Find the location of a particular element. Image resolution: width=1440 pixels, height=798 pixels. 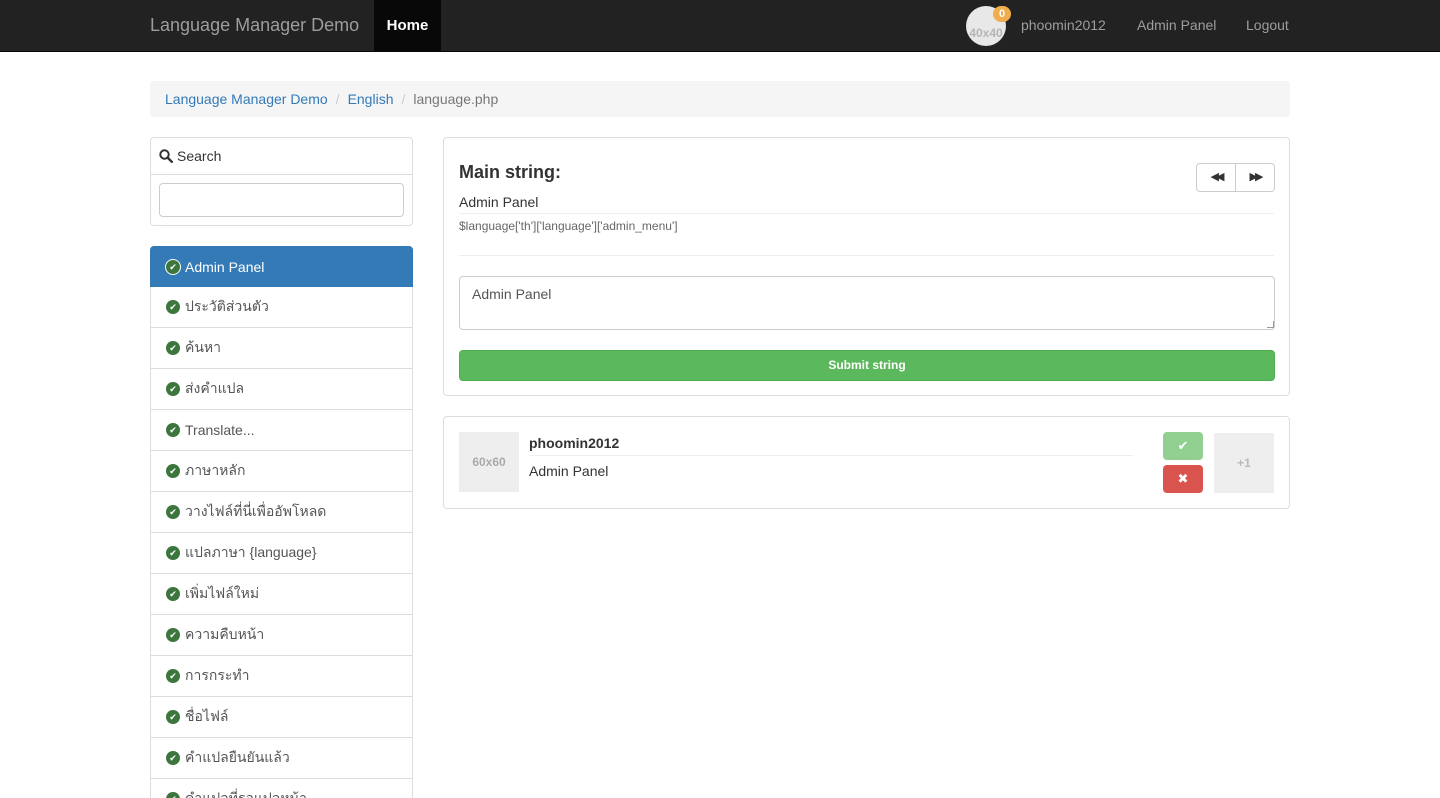

check-icon: ✔ is located at coordinates (1183, 445).